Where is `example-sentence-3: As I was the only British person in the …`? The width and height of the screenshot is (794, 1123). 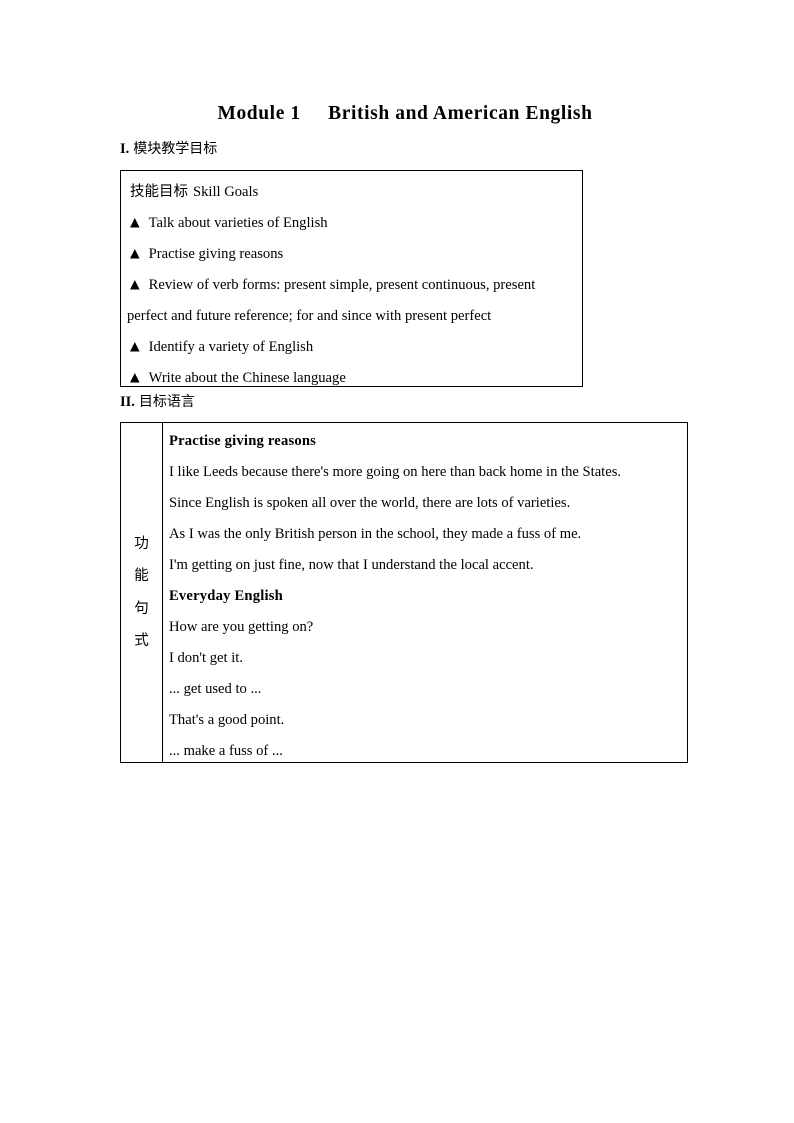
example-sentence-3: As I was the only British person in the … is located at coordinates (375, 534).